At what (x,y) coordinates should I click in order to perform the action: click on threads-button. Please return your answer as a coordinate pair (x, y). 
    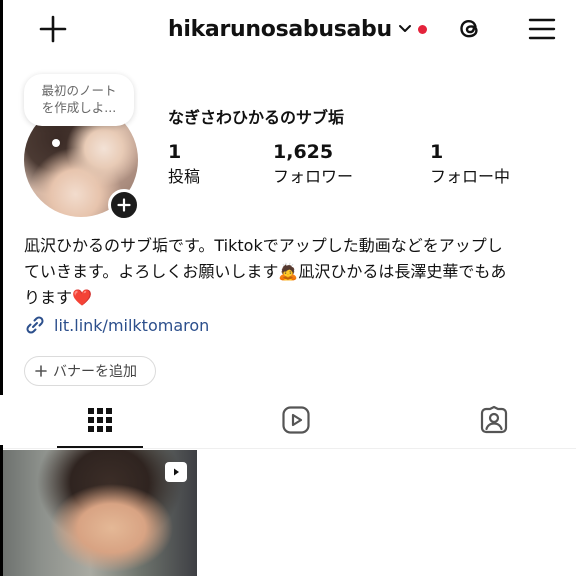
    Looking at the image, I should click on (470, 28).